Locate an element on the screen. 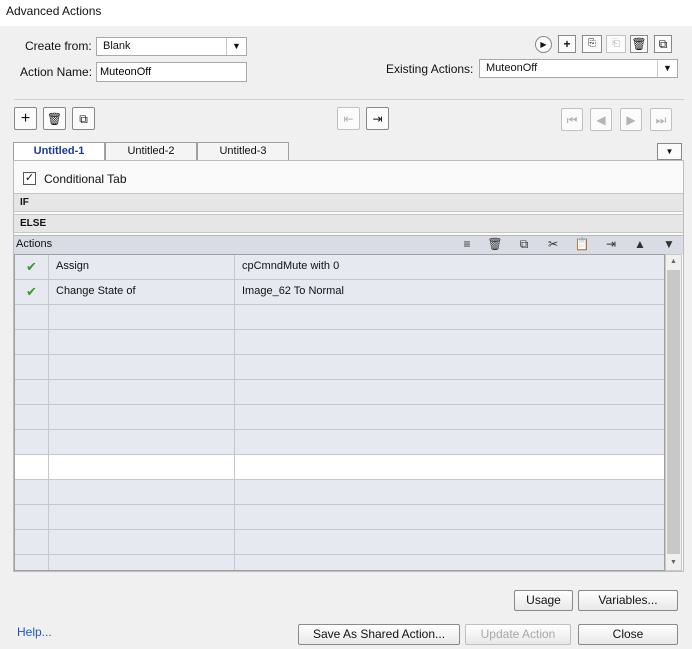  next-icon: ▶ is located at coordinates (631, 119).